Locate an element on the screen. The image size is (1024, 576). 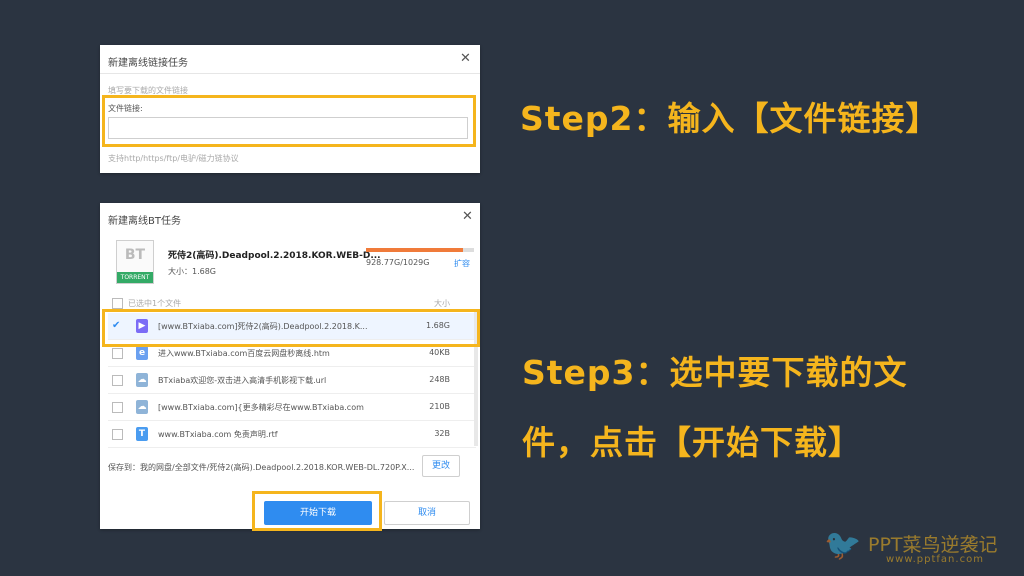
file-name: [www.BTxiaba.com]{更多精彩尽在www.BTxiaba.com is located at coordinates (261, 407).